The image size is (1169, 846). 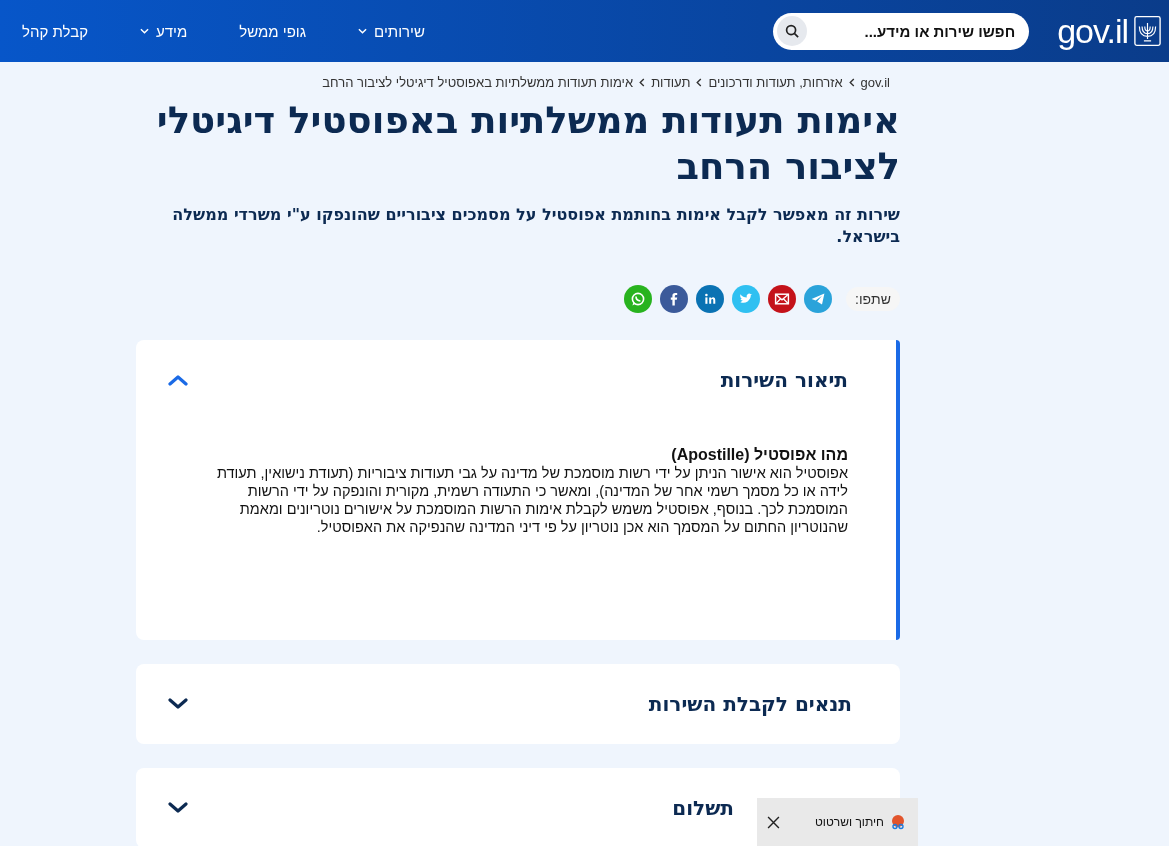 What do you see at coordinates (164, 31) in the screenshot?
I see `nav-link: מידע` at bounding box center [164, 31].